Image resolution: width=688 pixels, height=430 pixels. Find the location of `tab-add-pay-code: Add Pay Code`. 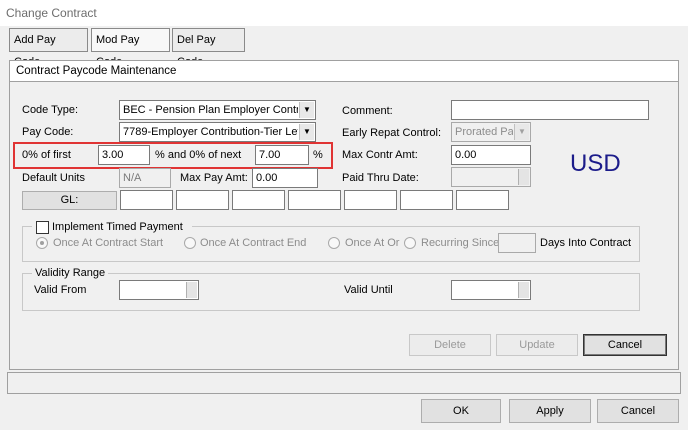

tab-add-pay-code: Add Pay Code is located at coordinates (48, 48).